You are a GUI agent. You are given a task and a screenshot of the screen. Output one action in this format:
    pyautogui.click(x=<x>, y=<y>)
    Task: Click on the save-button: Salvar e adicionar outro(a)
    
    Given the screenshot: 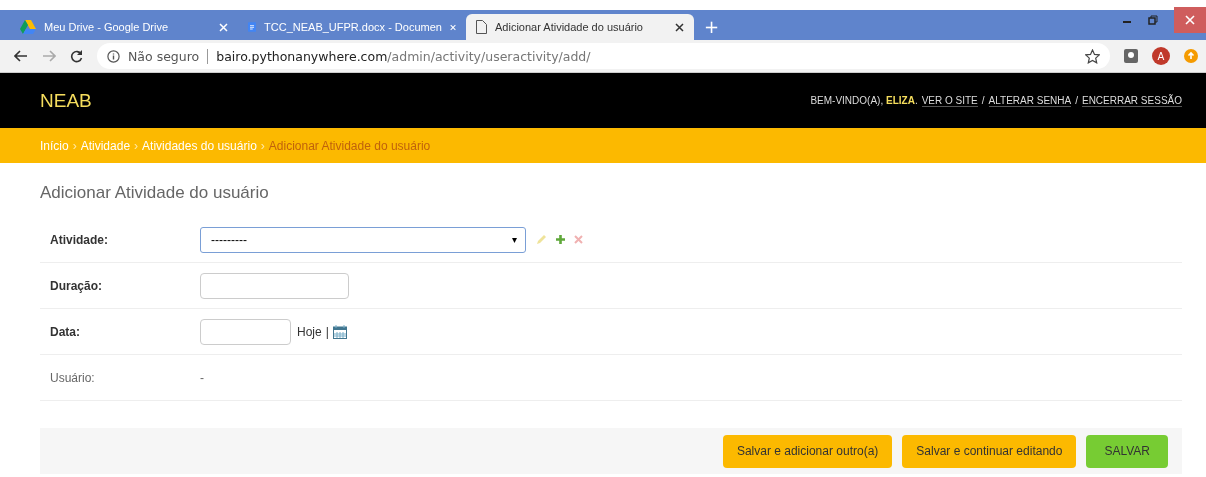 What is the action you would take?
    pyautogui.click(x=807, y=451)
    